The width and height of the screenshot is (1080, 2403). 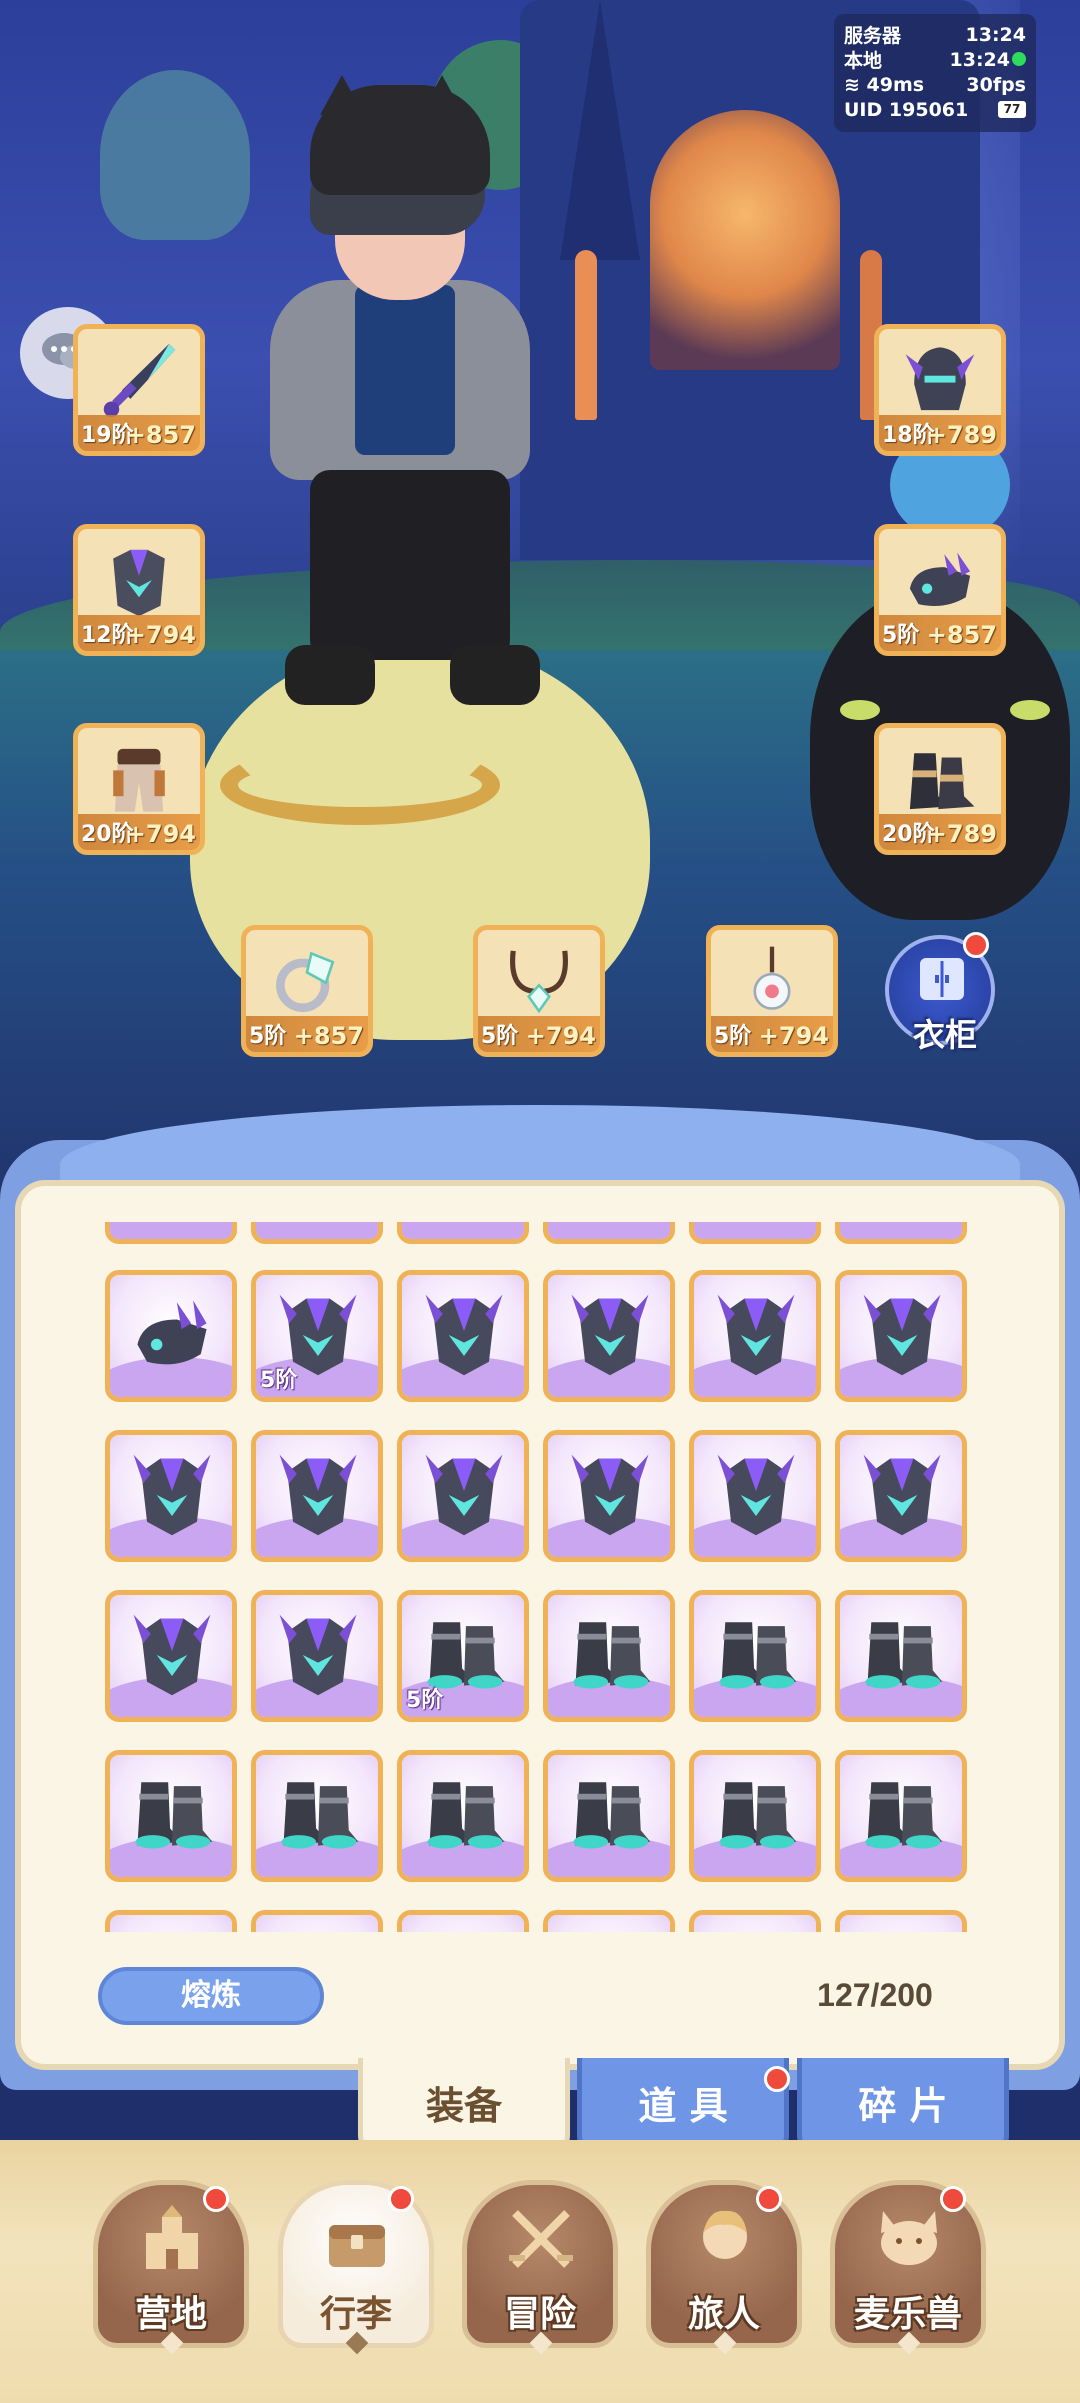 I want to click on character-vest, so click(x=405, y=370).